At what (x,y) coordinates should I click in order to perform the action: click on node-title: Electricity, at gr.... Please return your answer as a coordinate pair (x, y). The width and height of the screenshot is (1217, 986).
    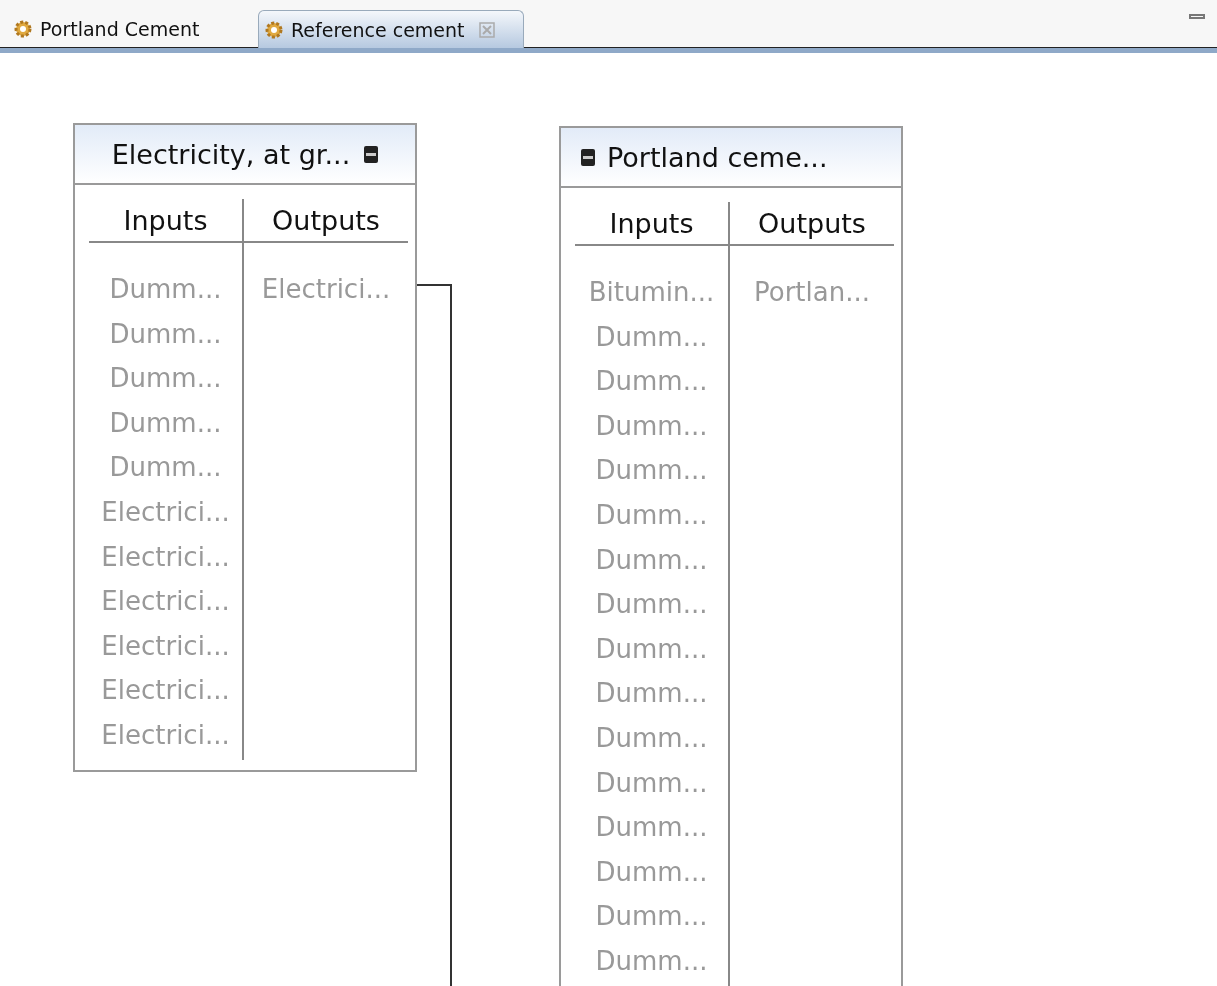
    Looking at the image, I should click on (231, 154).